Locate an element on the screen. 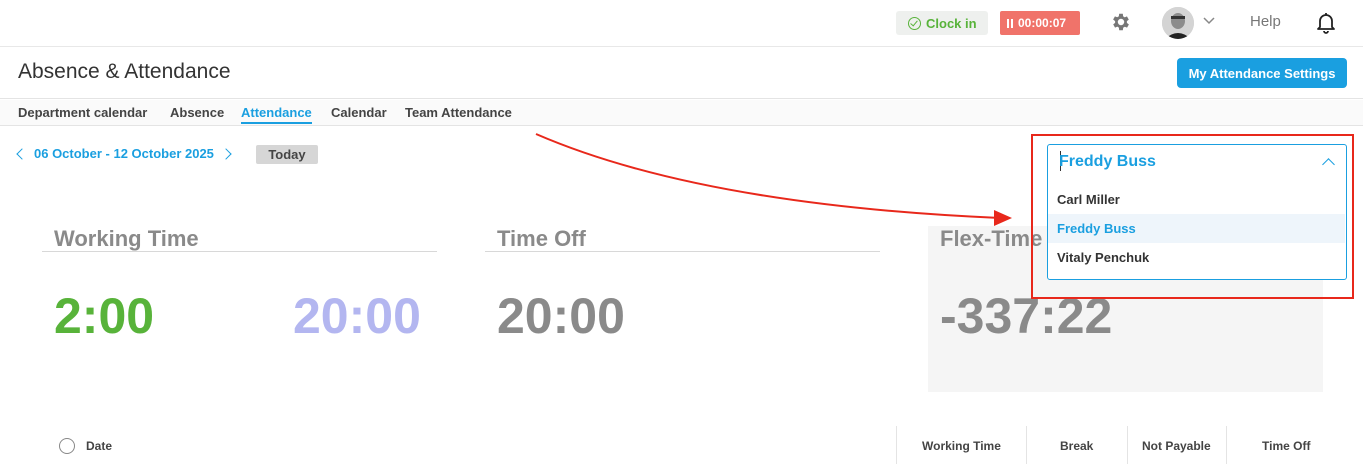 The width and height of the screenshot is (1363, 464). dropdown-option-carl-miller: Carl Miller is located at coordinates (1196, 199).